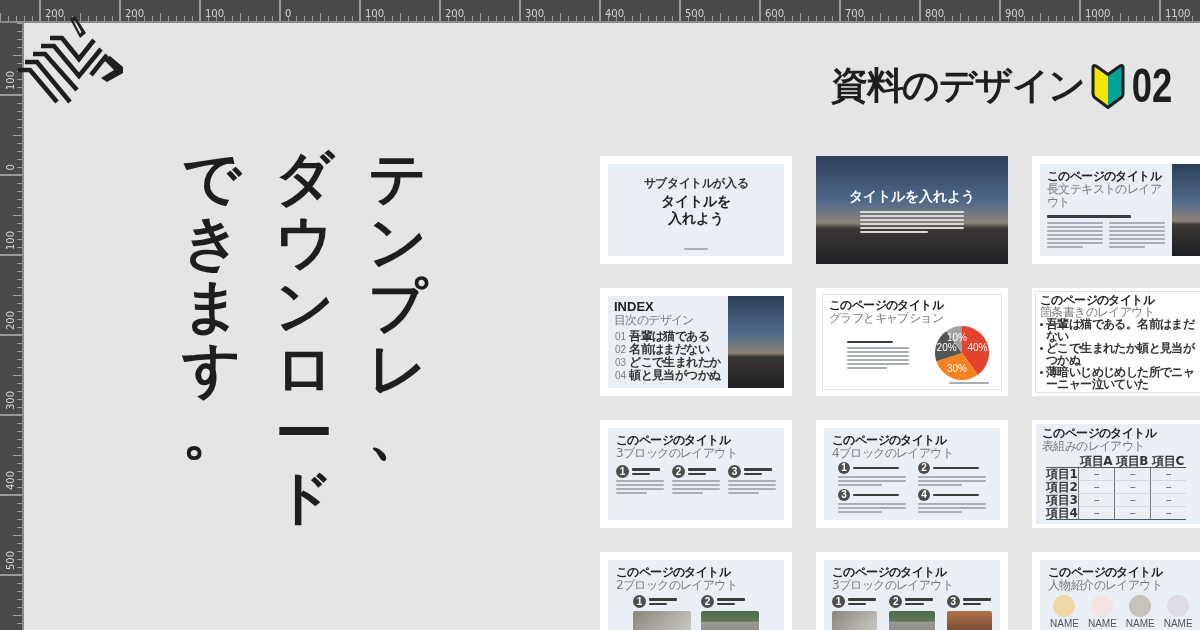 The height and width of the screenshot is (630, 1200). What do you see at coordinates (1121, 378) in the screenshot?
I see `bullet-text: 薄暗いじめじめした所でニャーニャー泣いていた` at bounding box center [1121, 378].